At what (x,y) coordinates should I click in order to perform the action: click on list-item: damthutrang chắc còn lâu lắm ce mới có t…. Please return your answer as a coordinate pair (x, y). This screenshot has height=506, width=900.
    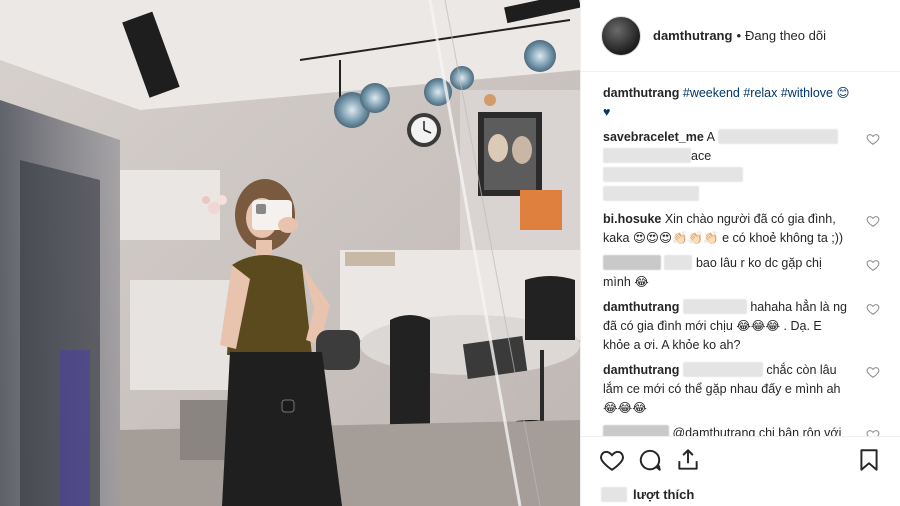
    Looking at the image, I should click on (741, 389).